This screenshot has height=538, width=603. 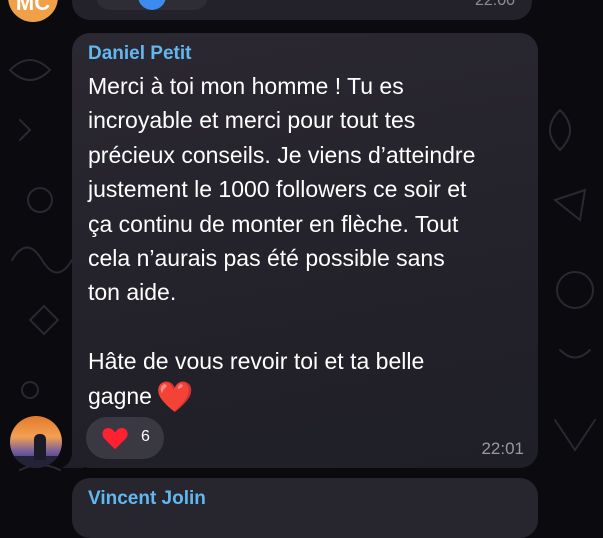 I want to click on heart-icon, so click(x=115, y=439).